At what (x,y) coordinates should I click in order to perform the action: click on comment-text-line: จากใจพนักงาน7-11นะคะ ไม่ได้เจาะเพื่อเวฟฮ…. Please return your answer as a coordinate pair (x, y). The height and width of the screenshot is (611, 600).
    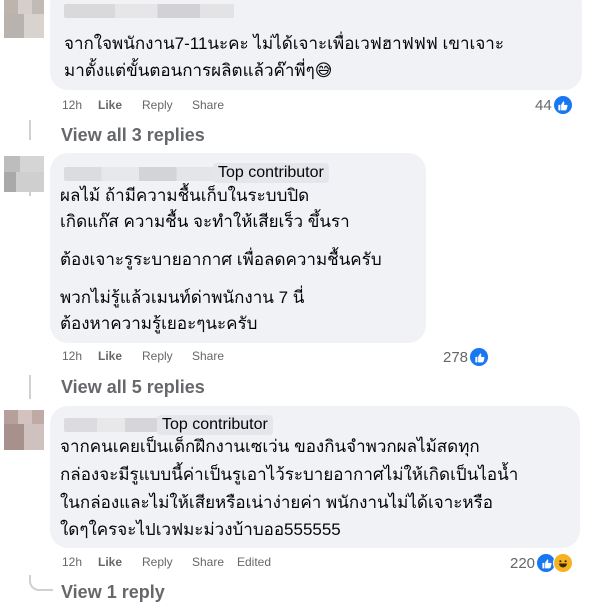
    Looking at the image, I should click on (284, 43).